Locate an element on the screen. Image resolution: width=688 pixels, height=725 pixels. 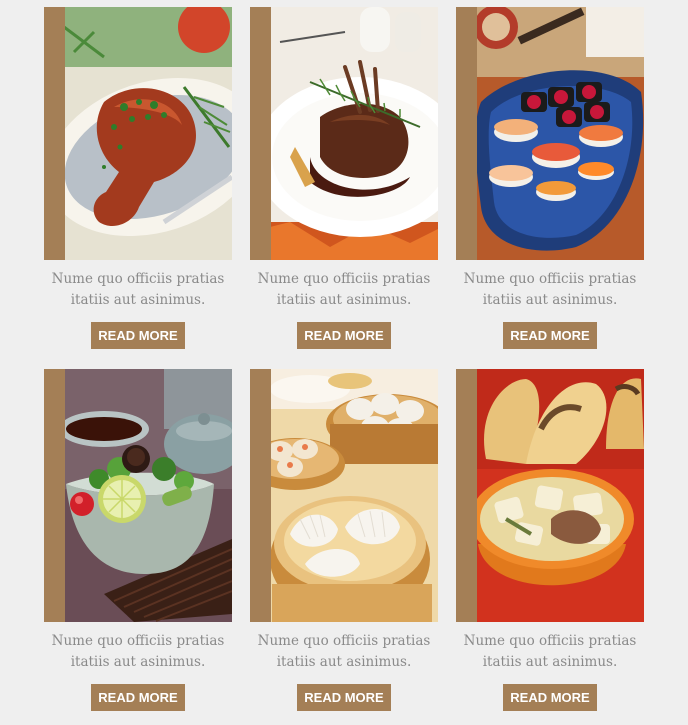
lamb-rack-photo is located at coordinates (344, 133).